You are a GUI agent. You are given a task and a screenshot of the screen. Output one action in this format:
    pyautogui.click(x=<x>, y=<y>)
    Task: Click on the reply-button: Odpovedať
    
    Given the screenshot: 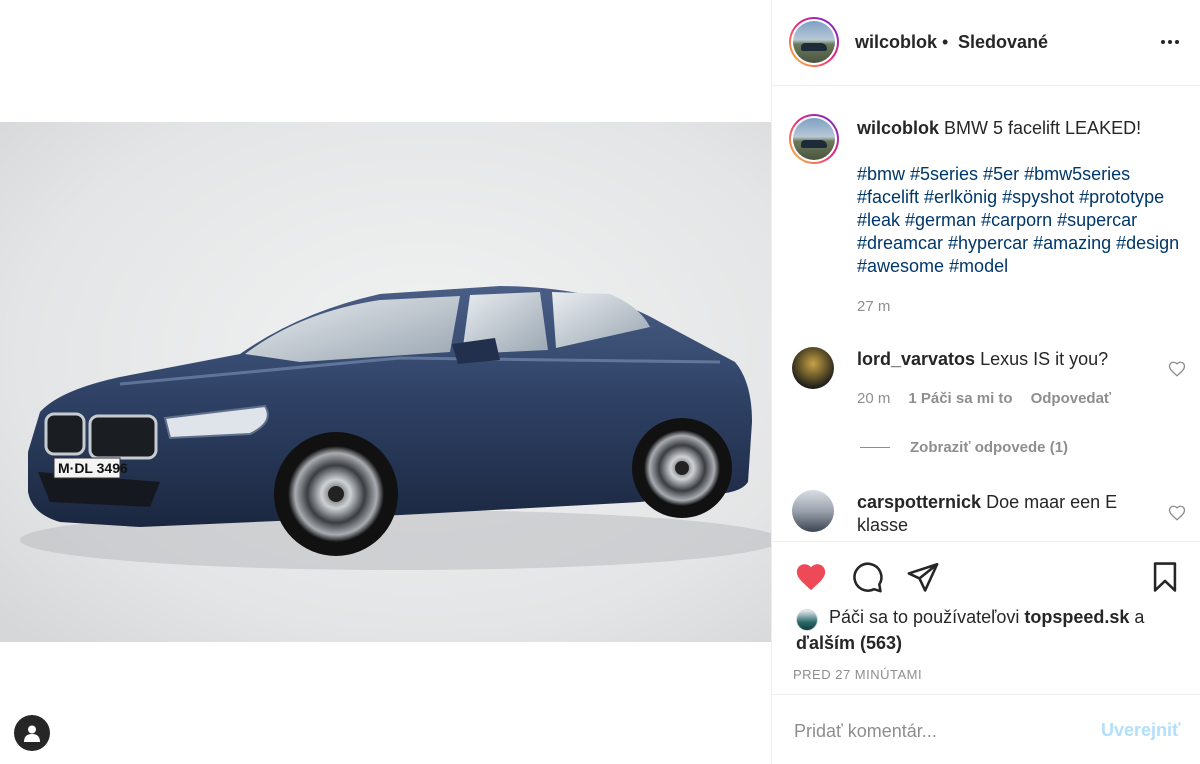 What is the action you would take?
    pyautogui.click(x=1071, y=398)
    